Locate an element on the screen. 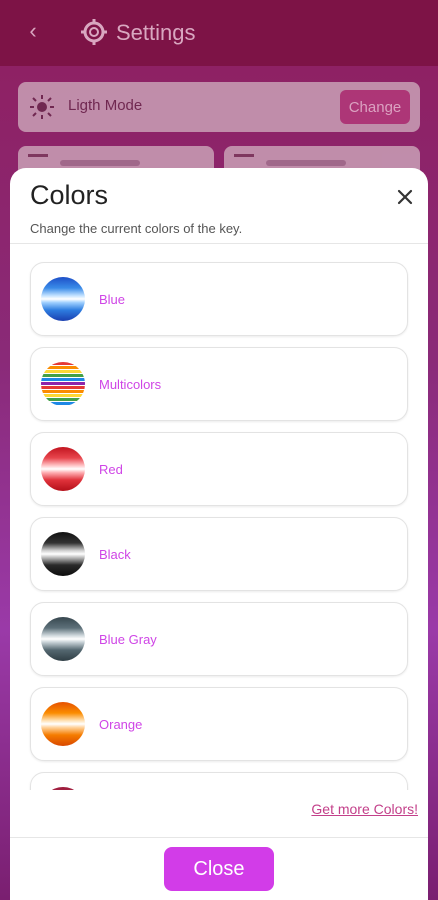 The width and height of the screenshot is (438, 900). modal-subtitle: Change the current colors of the key. is located at coordinates (136, 228).